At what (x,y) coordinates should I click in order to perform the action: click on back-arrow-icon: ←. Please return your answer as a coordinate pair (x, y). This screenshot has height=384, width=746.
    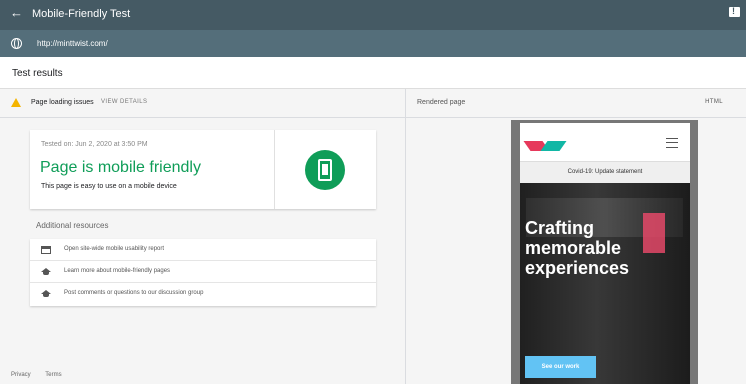
    Looking at the image, I should click on (17, 13).